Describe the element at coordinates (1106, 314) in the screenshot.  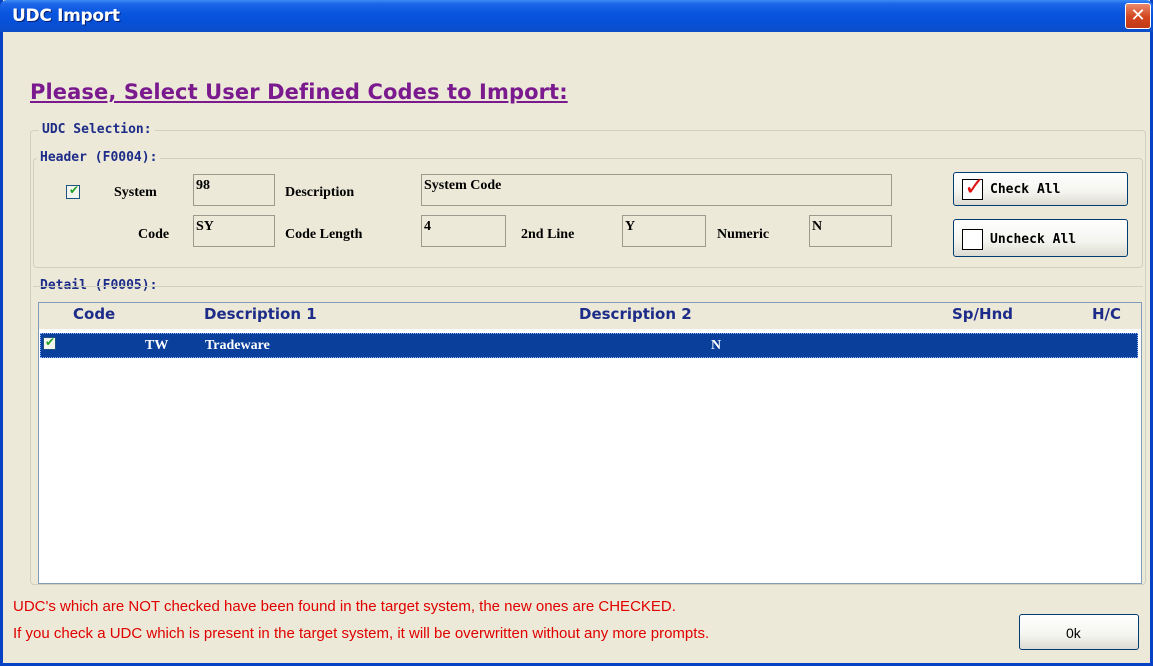
I see `column-header-hc: H/C` at that location.